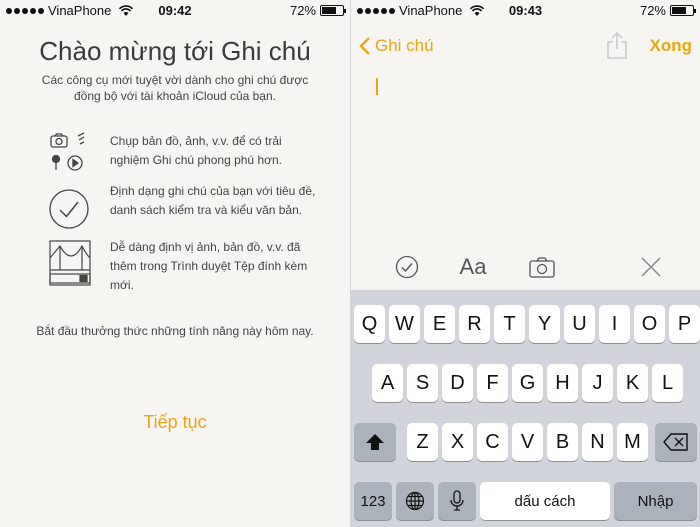 Image resolution: width=700 pixels, height=527 pixels. What do you see at coordinates (667, 383) in the screenshot?
I see `key-l: L` at bounding box center [667, 383].